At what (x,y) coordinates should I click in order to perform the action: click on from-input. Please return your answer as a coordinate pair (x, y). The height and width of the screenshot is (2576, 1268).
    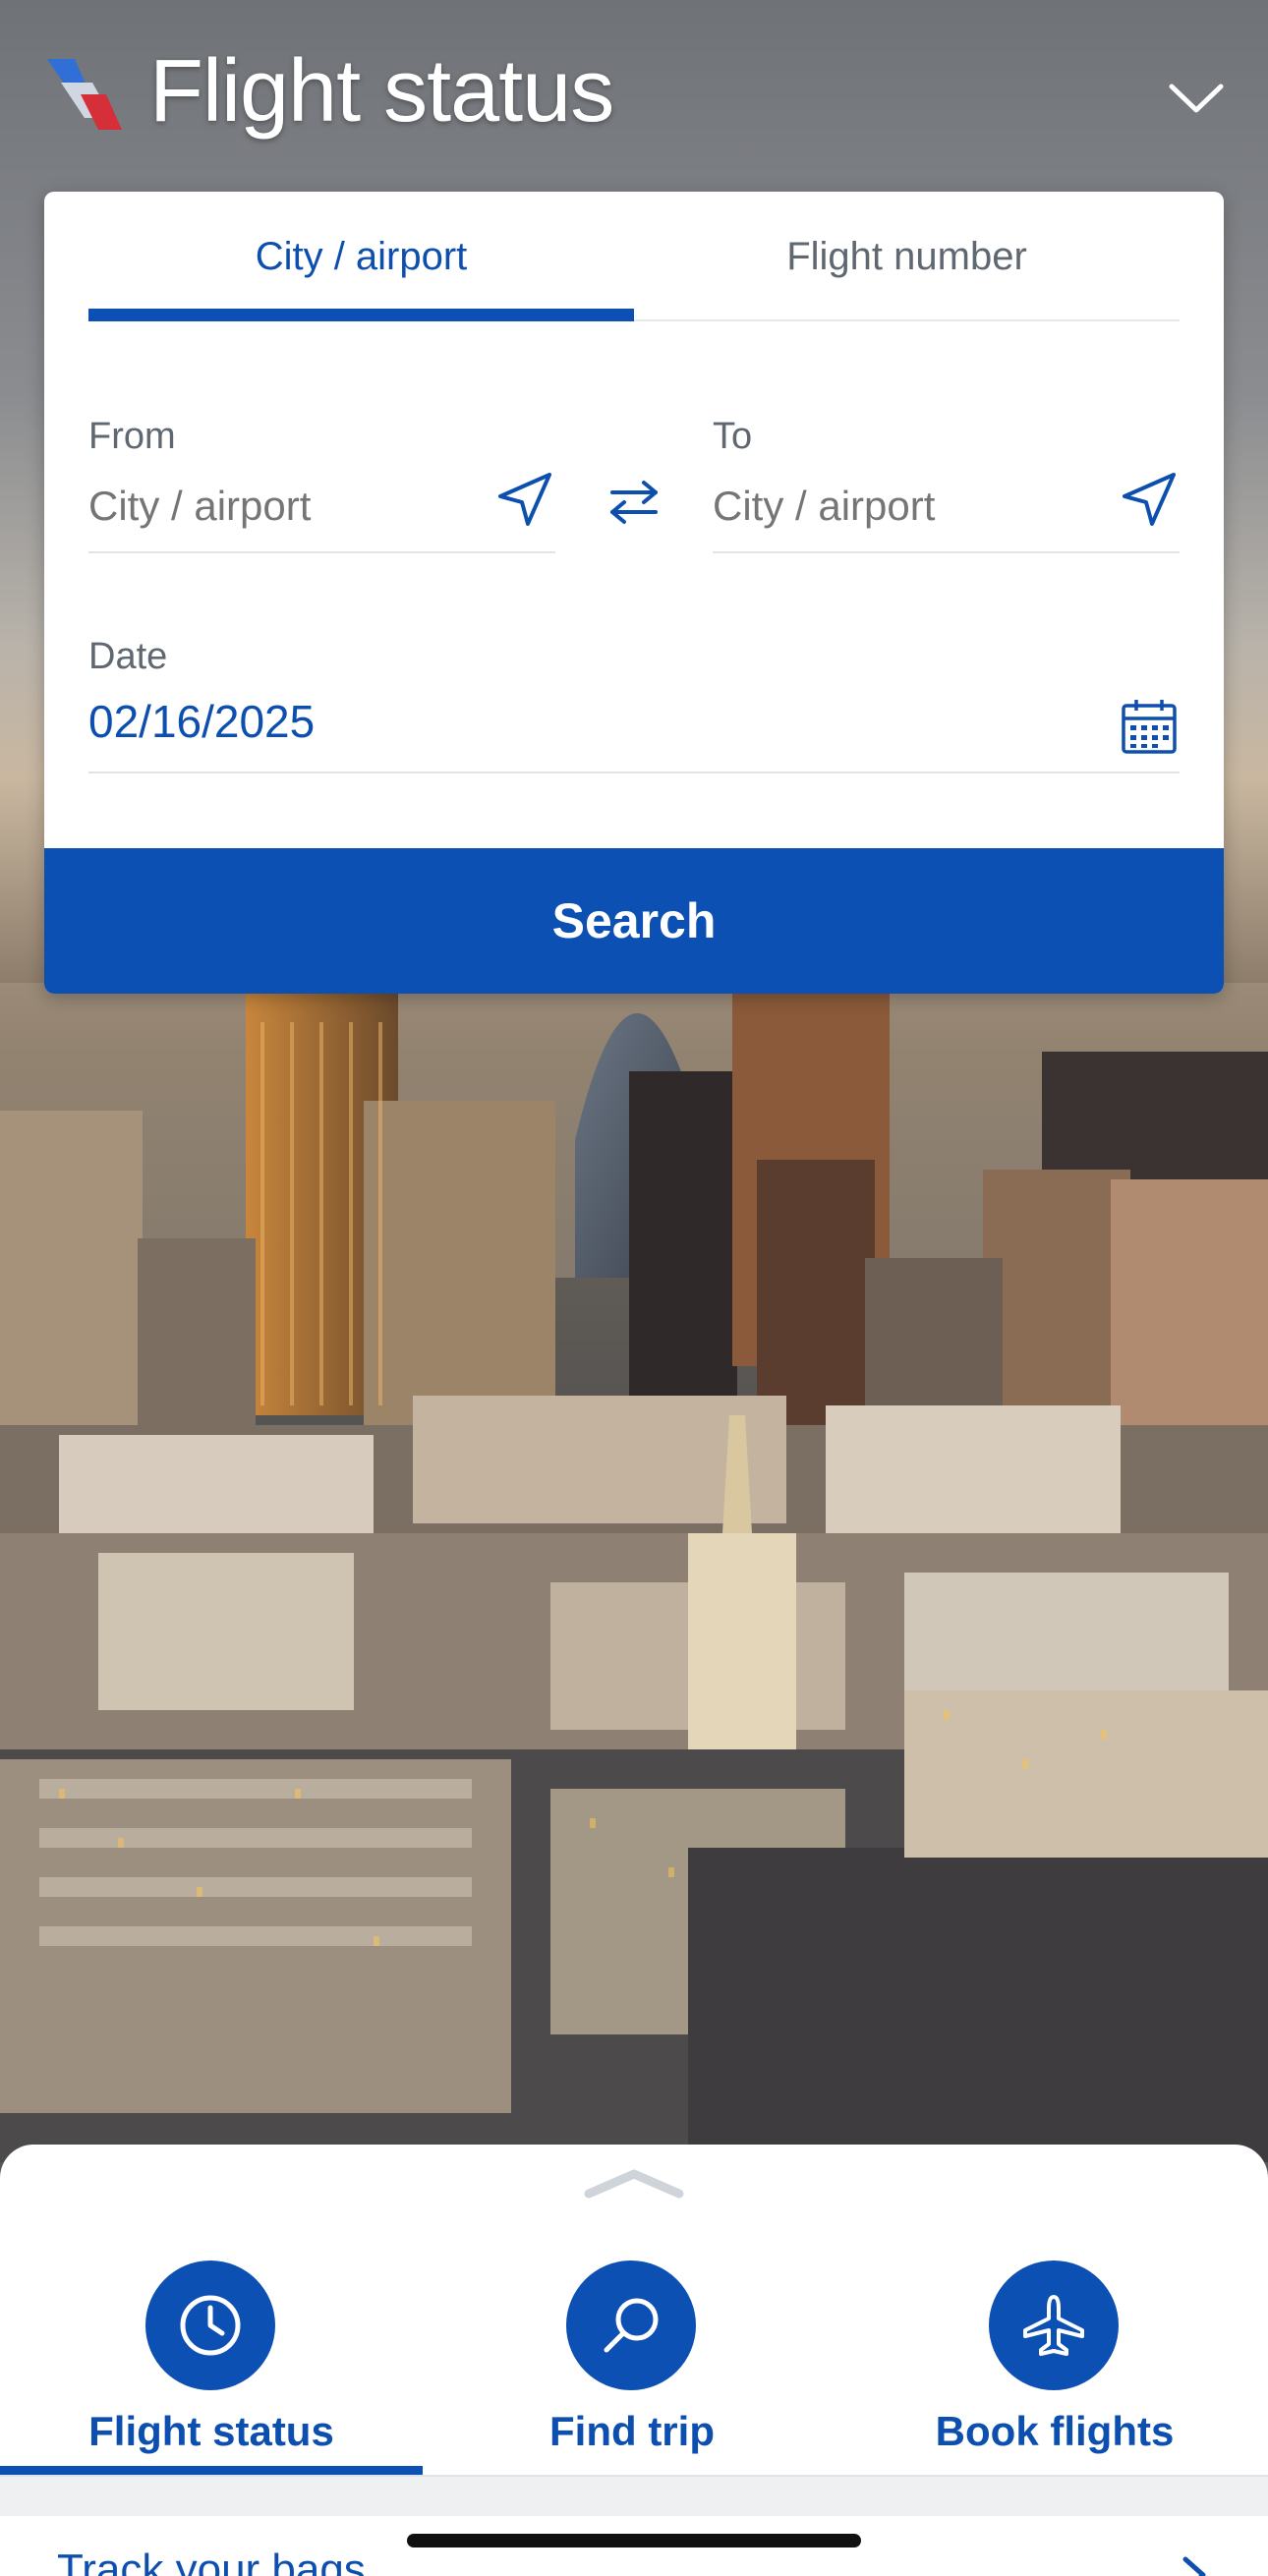
    Looking at the image, I should click on (280, 507).